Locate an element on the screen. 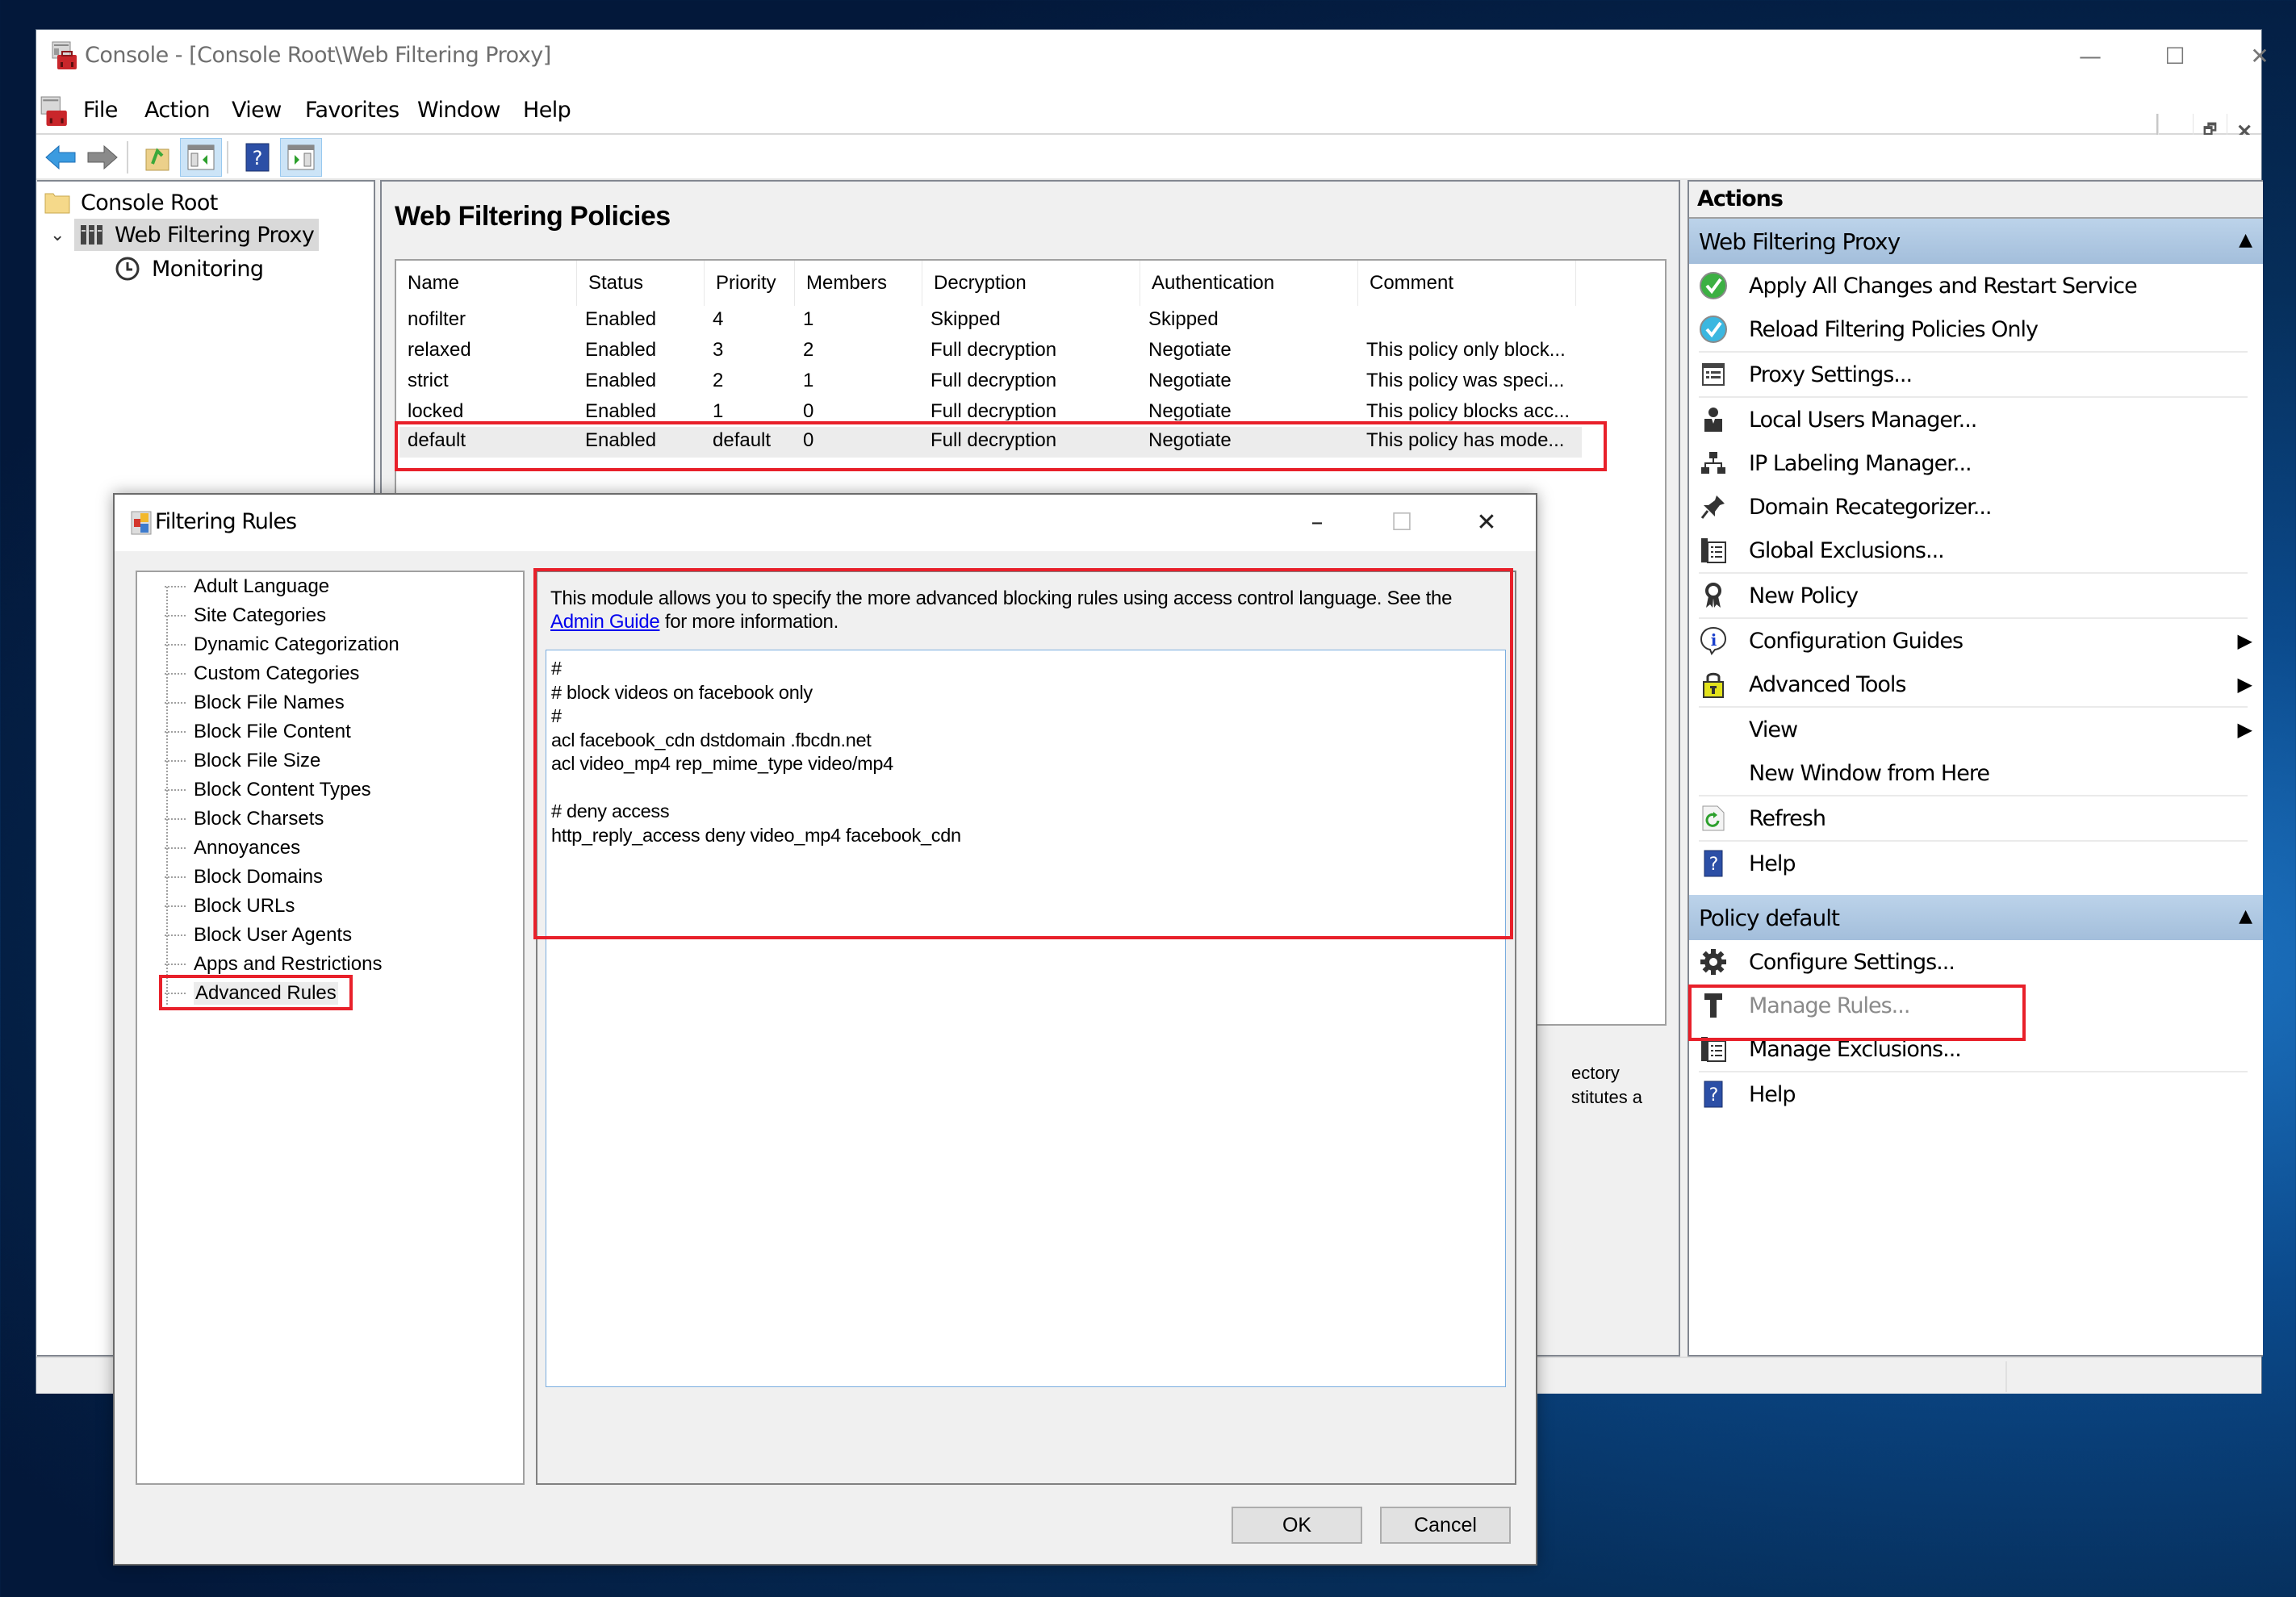 This screenshot has width=2296, height=1597. menu-help: Help is located at coordinates (547, 110).